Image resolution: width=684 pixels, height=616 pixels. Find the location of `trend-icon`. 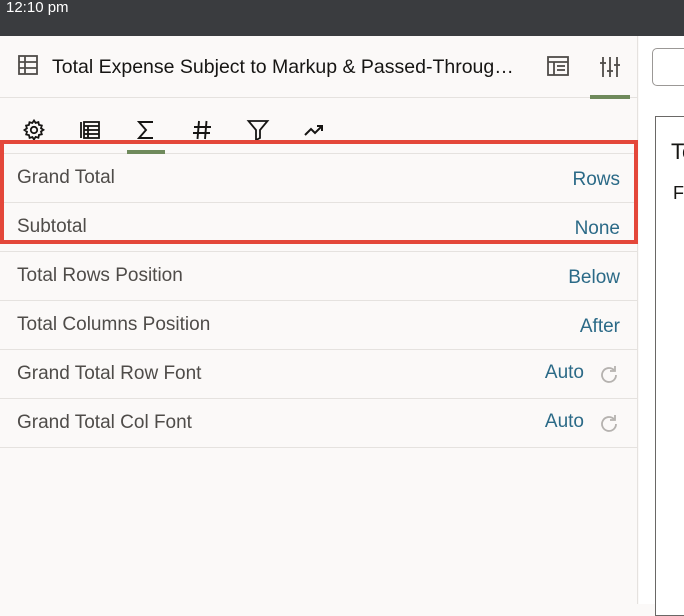

trend-icon is located at coordinates (313, 130).